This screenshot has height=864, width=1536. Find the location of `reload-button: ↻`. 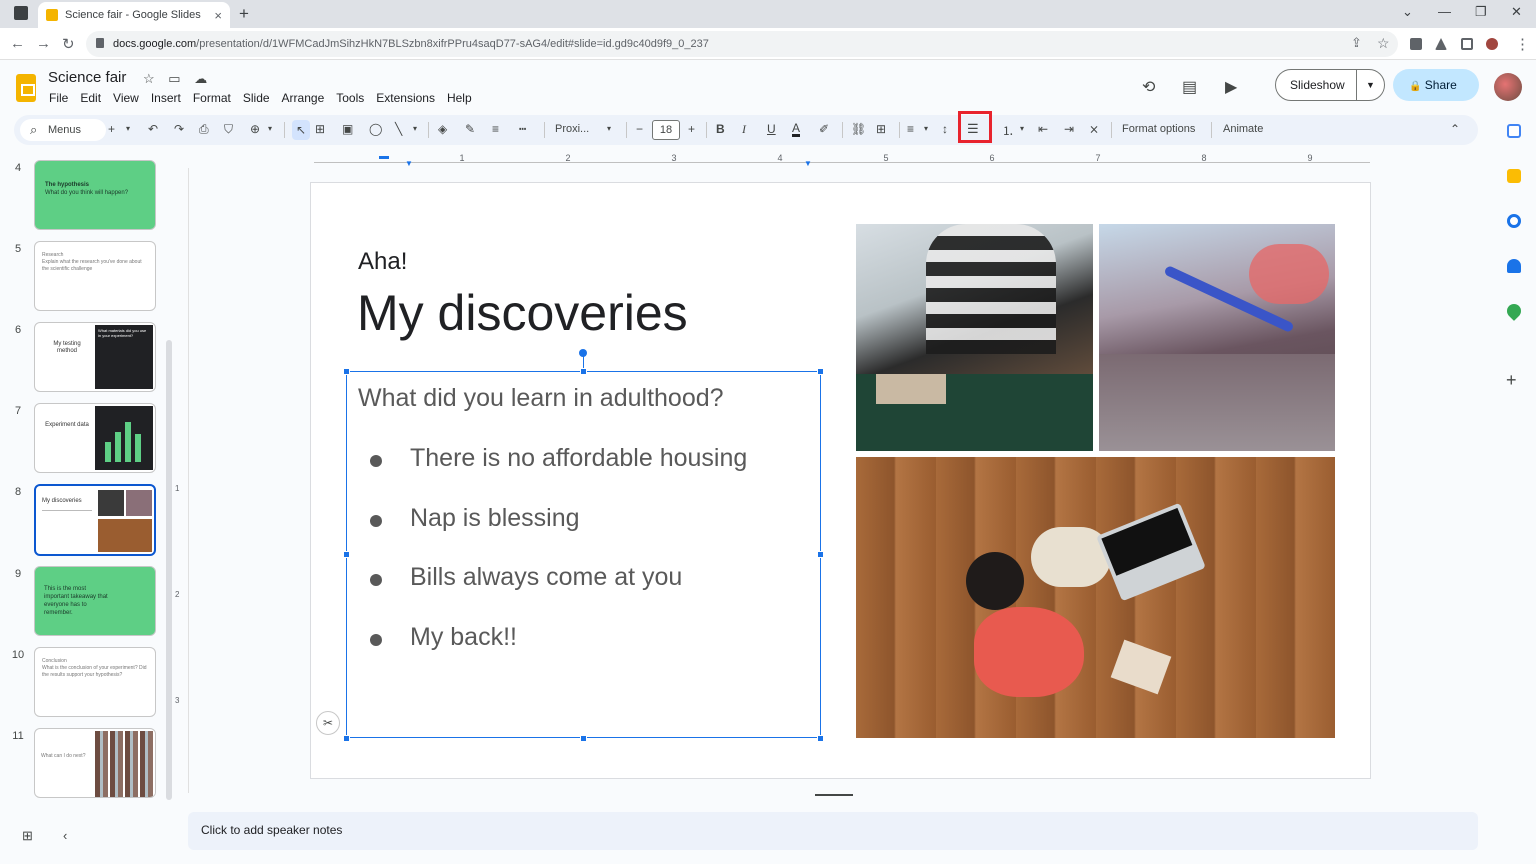

reload-button: ↻ is located at coordinates (68, 44).